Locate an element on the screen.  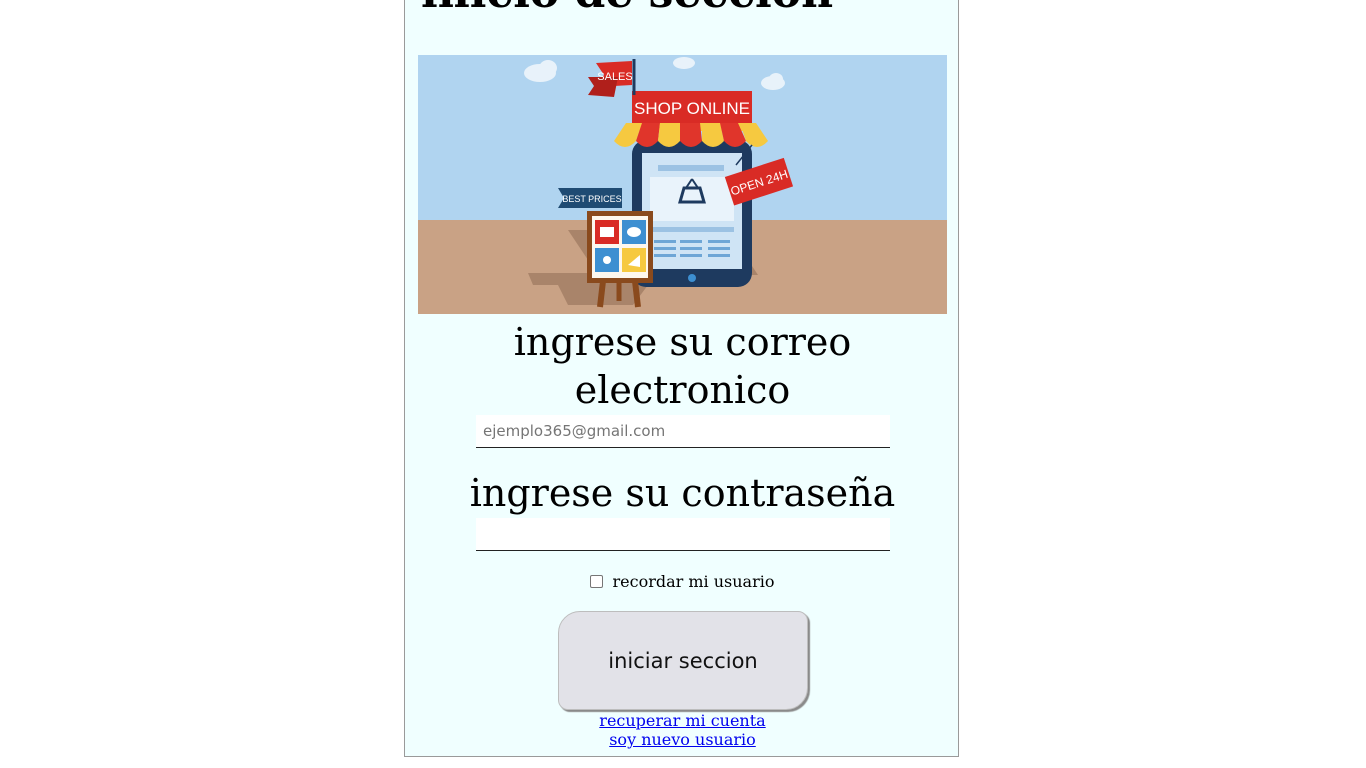
recover-account-link: recuperar mi cuenta is located at coordinates (682, 720).